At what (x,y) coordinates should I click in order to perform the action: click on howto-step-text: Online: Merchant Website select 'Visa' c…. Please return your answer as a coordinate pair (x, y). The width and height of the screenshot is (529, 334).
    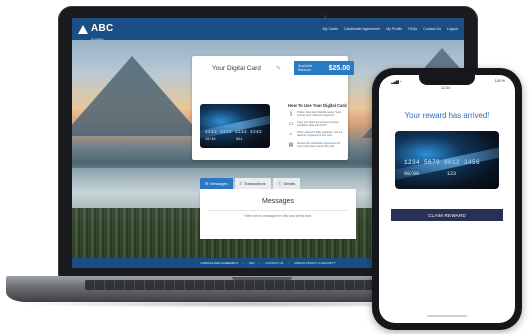
    Looking at the image, I should click on (319, 114).